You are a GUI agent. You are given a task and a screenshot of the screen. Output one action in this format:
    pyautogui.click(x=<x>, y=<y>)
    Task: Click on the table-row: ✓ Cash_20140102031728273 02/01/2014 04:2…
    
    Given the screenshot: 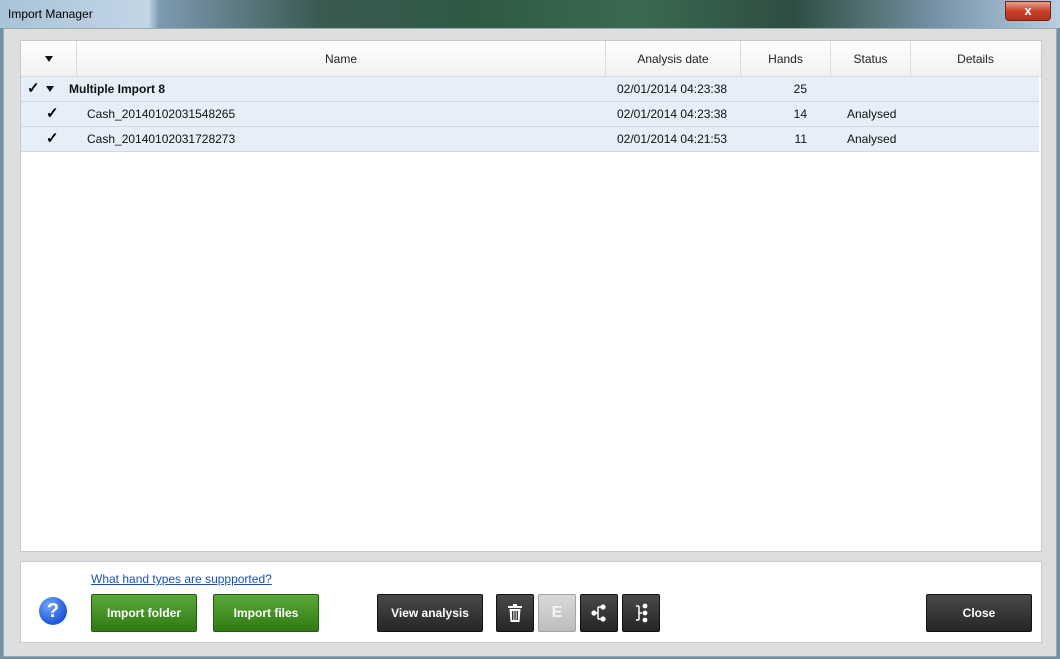 What is the action you would take?
    pyautogui.click(x=530, y=139)
    